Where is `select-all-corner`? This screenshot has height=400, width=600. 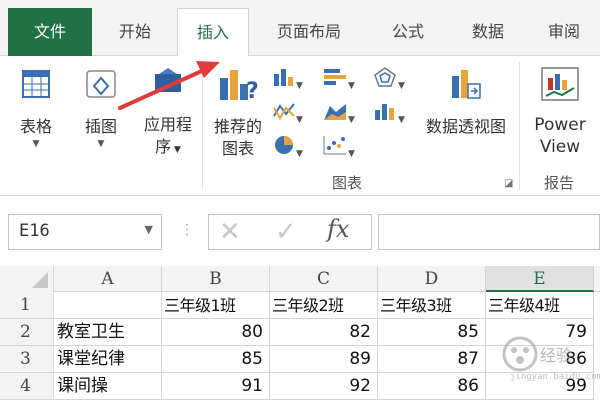 select-all-corner is located at coordinates (27, 279).